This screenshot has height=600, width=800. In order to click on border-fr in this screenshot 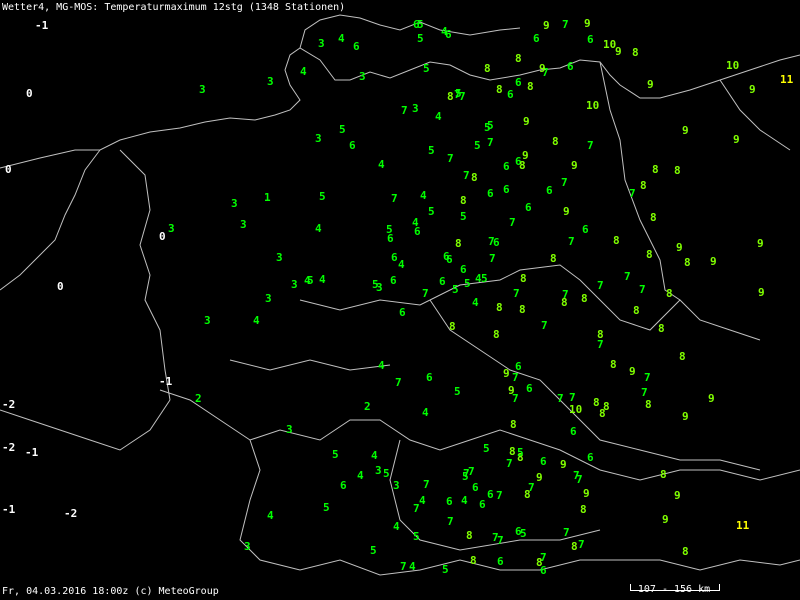, I will do `click(85, 425)`.